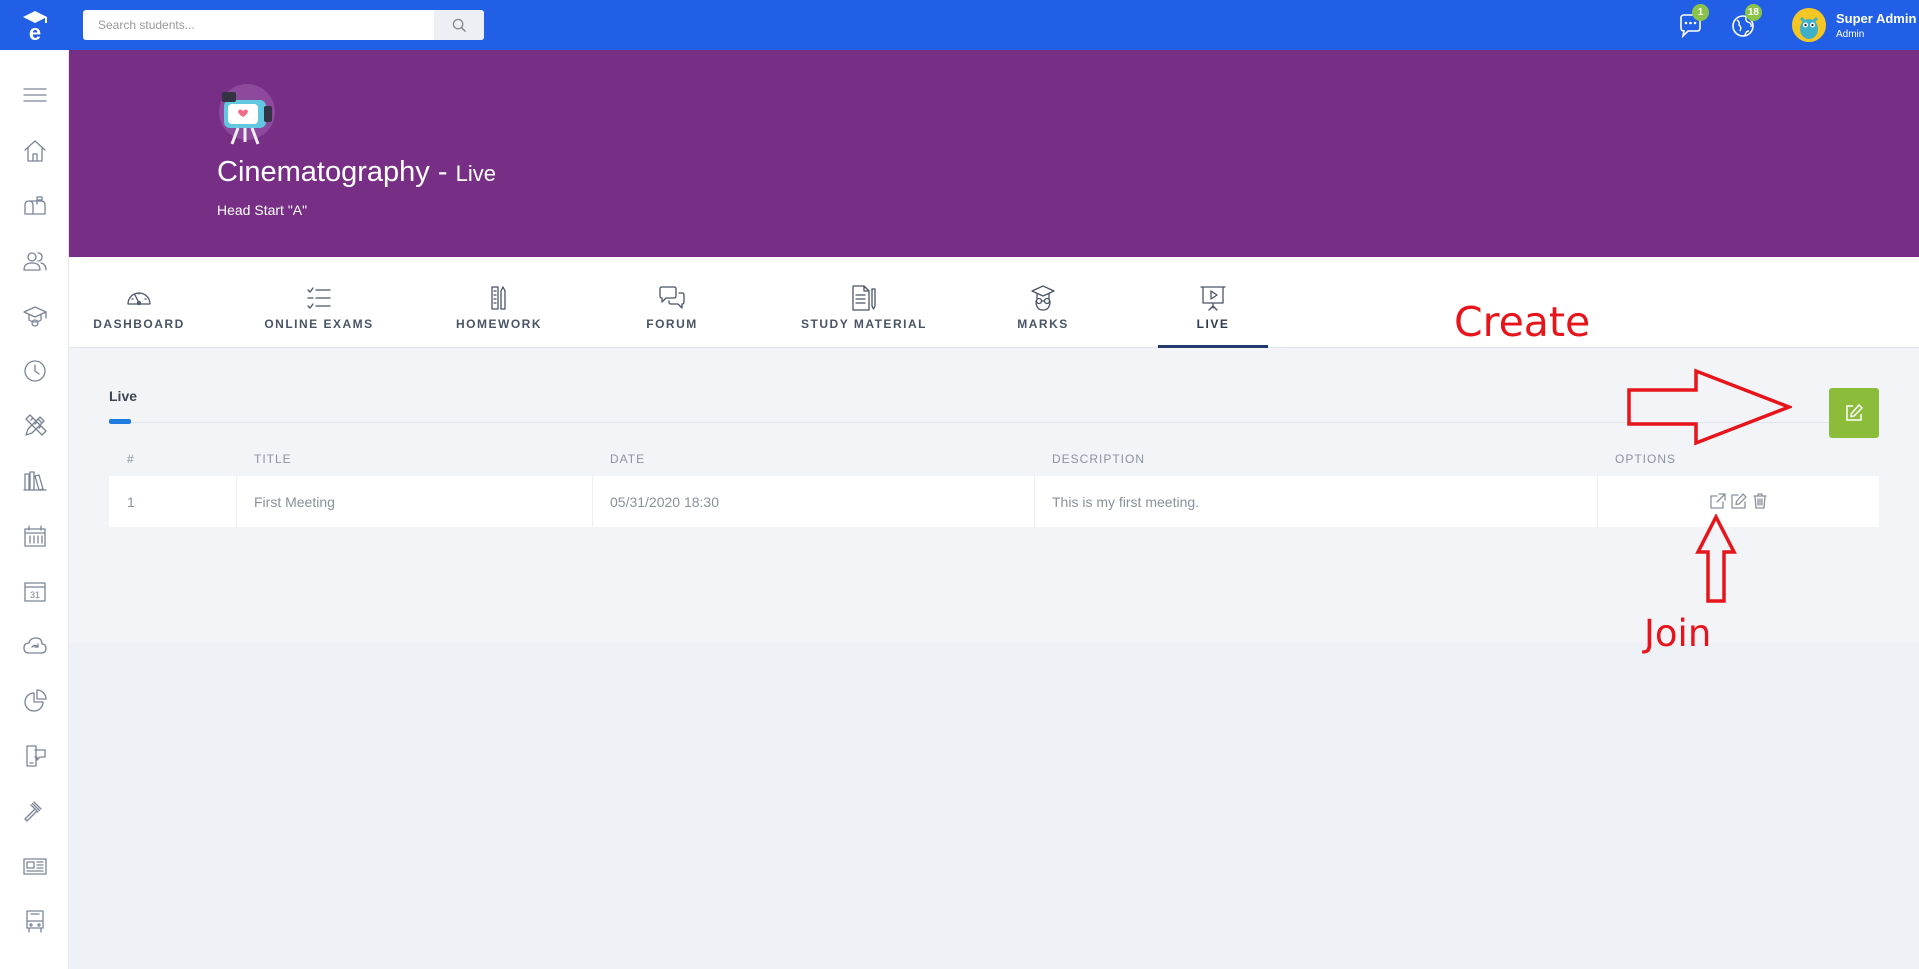  I want to click on messages-button: 1, so click(1692, 22).